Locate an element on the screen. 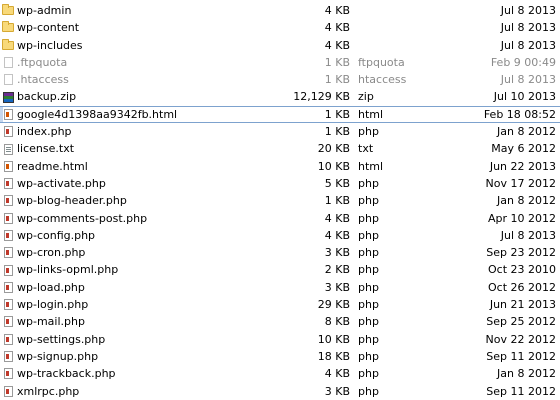 This screenshot has height=400, width=560. file-type: ftpquota is located at coordinates (381, 62).